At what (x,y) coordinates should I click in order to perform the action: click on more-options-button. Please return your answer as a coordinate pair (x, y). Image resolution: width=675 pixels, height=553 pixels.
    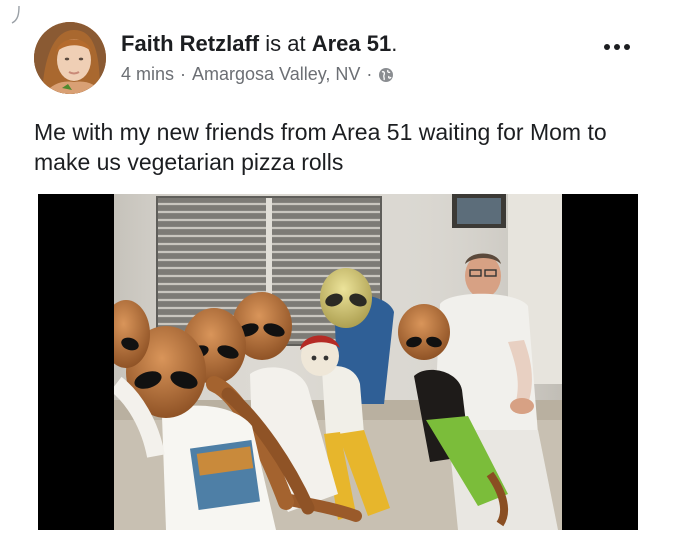
    Looking at the image, I should click on (617, 47).